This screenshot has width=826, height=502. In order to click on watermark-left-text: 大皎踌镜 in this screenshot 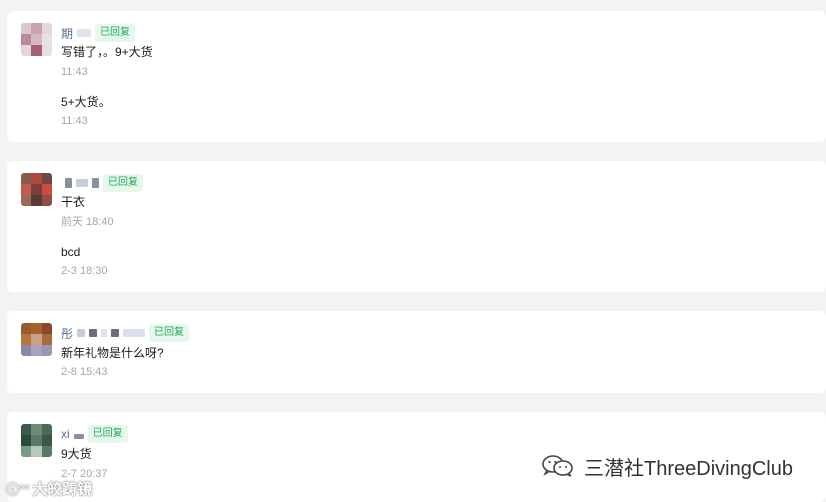, I will do `click(62, 489)`.